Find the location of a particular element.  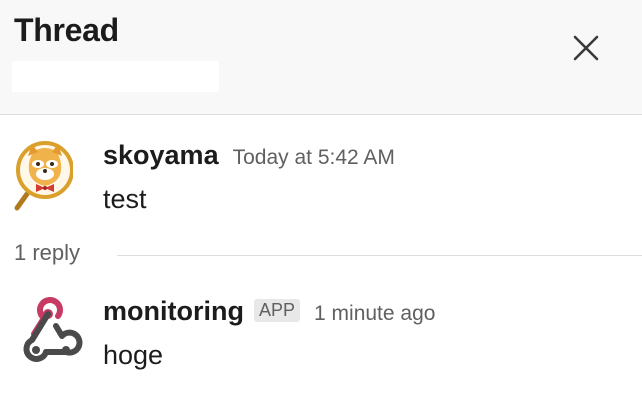

raccoon-avatar is located at coordinates (44, 176).